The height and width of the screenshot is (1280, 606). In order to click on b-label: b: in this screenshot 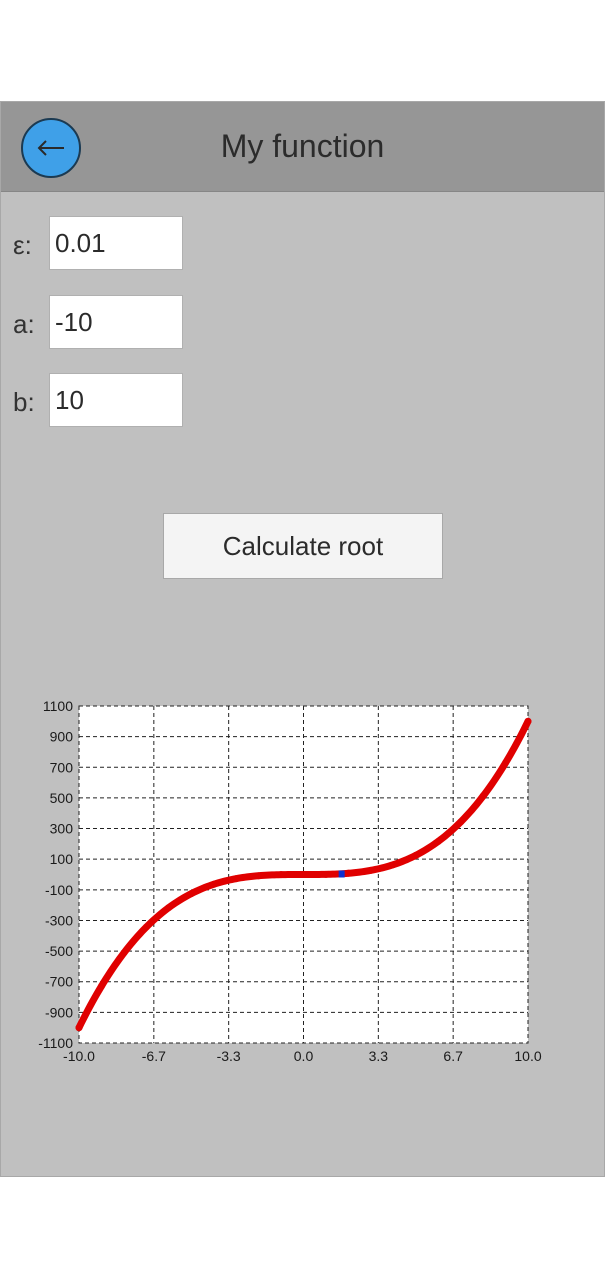, I will do `click(24, 402)`.